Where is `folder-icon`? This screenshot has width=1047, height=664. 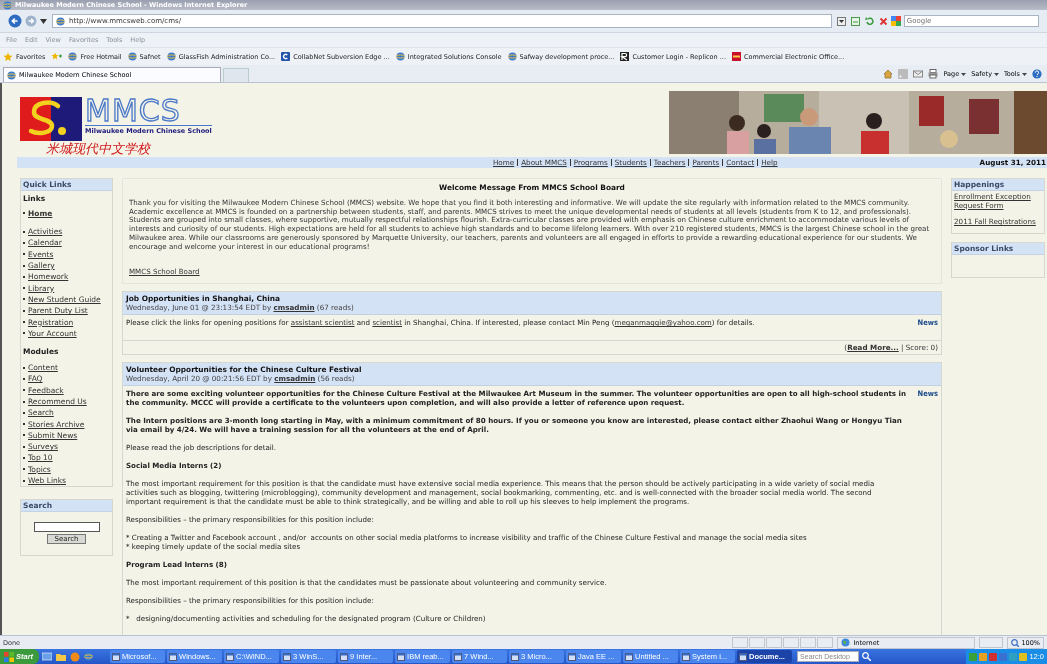 folder-icon is located at coordinates (61, 656).